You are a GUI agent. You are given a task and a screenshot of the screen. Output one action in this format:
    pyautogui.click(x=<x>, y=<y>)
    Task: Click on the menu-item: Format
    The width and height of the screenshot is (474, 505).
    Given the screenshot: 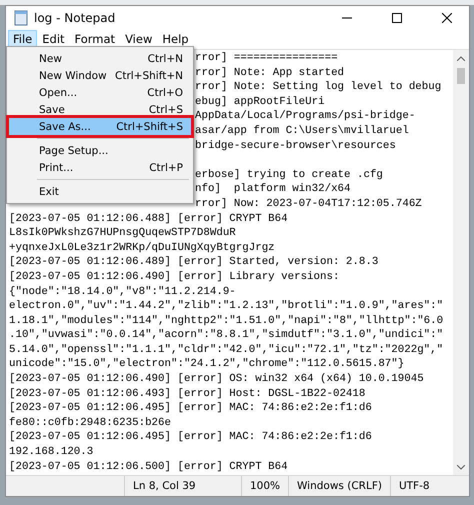 What is the action you would take?
    pyautogui.click(x=95, y=39)
    